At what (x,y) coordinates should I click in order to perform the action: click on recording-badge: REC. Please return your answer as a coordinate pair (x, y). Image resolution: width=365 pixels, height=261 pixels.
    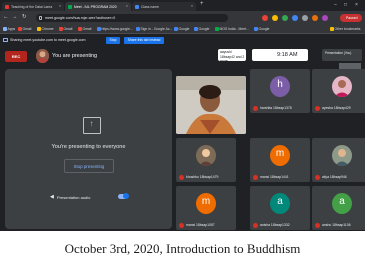
    Looking at the image, I should click on (16, 56).